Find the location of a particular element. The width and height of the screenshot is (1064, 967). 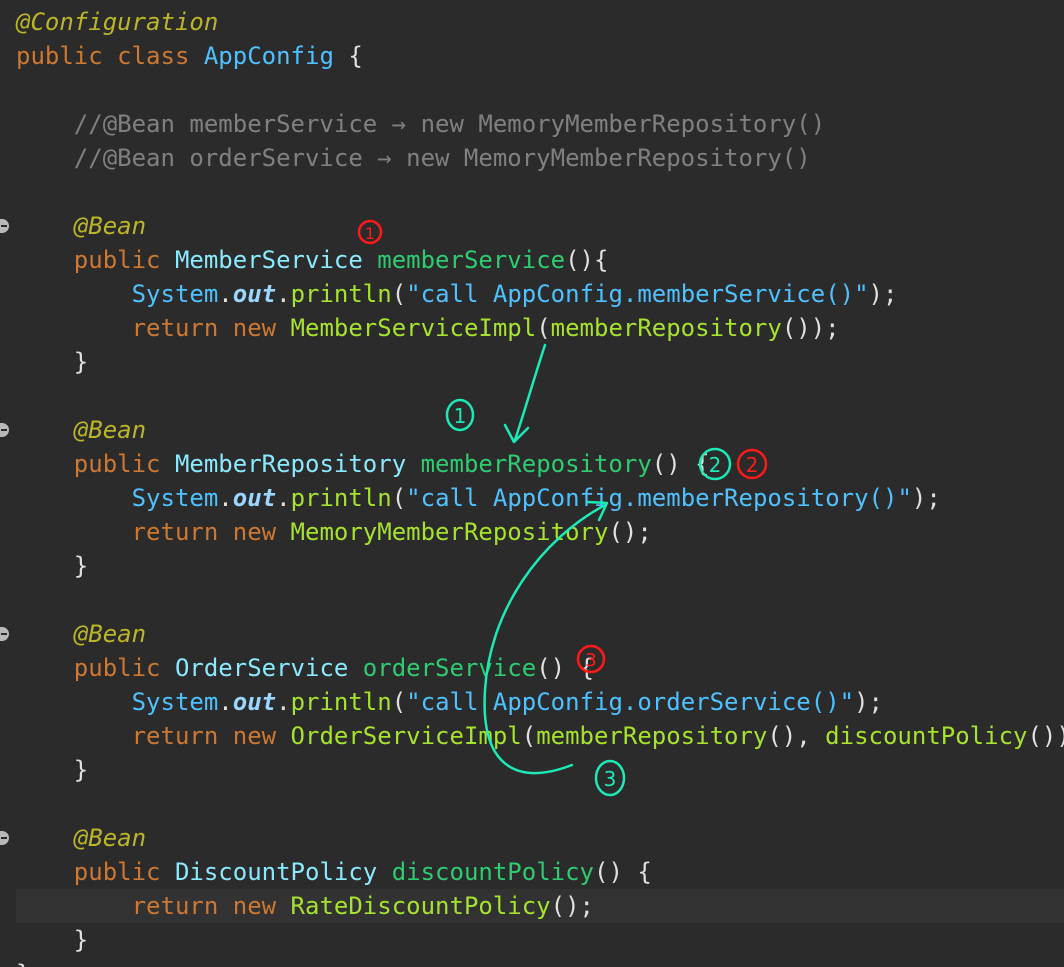

arrow-1-head is located at coordinates (516, 433).